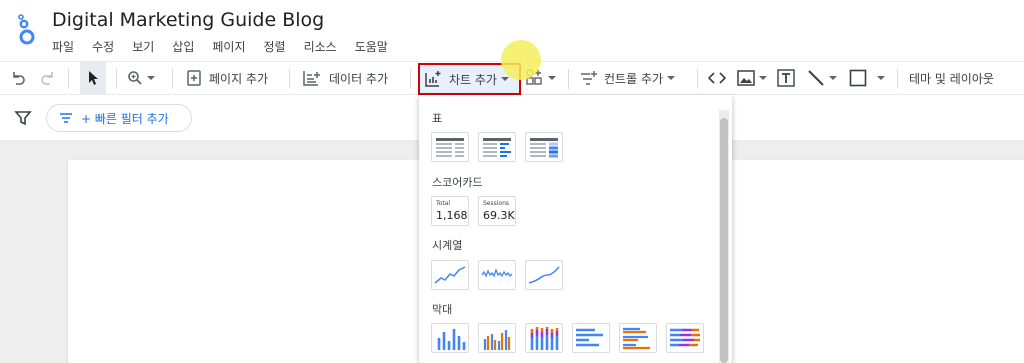 This screenshot has width=1024, height=363. Describe the element at coordinates (786, 78) in the screenshot. I see `text-box-icon` at that location.